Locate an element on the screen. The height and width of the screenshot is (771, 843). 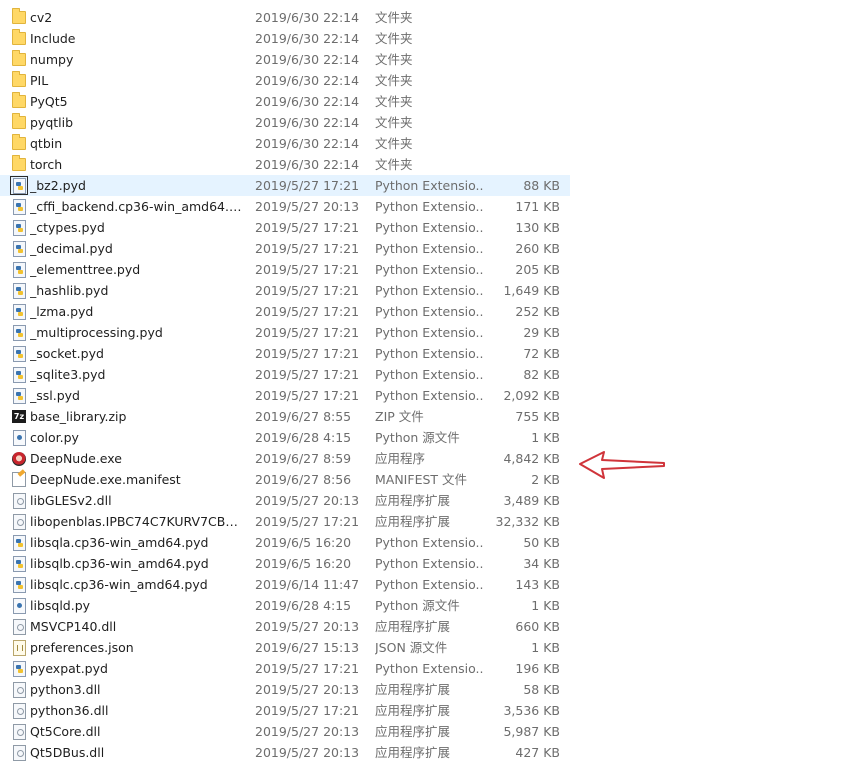
file-row: libsqld.py 2019/6/28 4:15 Python 源文件 1 KB is located at coordinates (285, 605).